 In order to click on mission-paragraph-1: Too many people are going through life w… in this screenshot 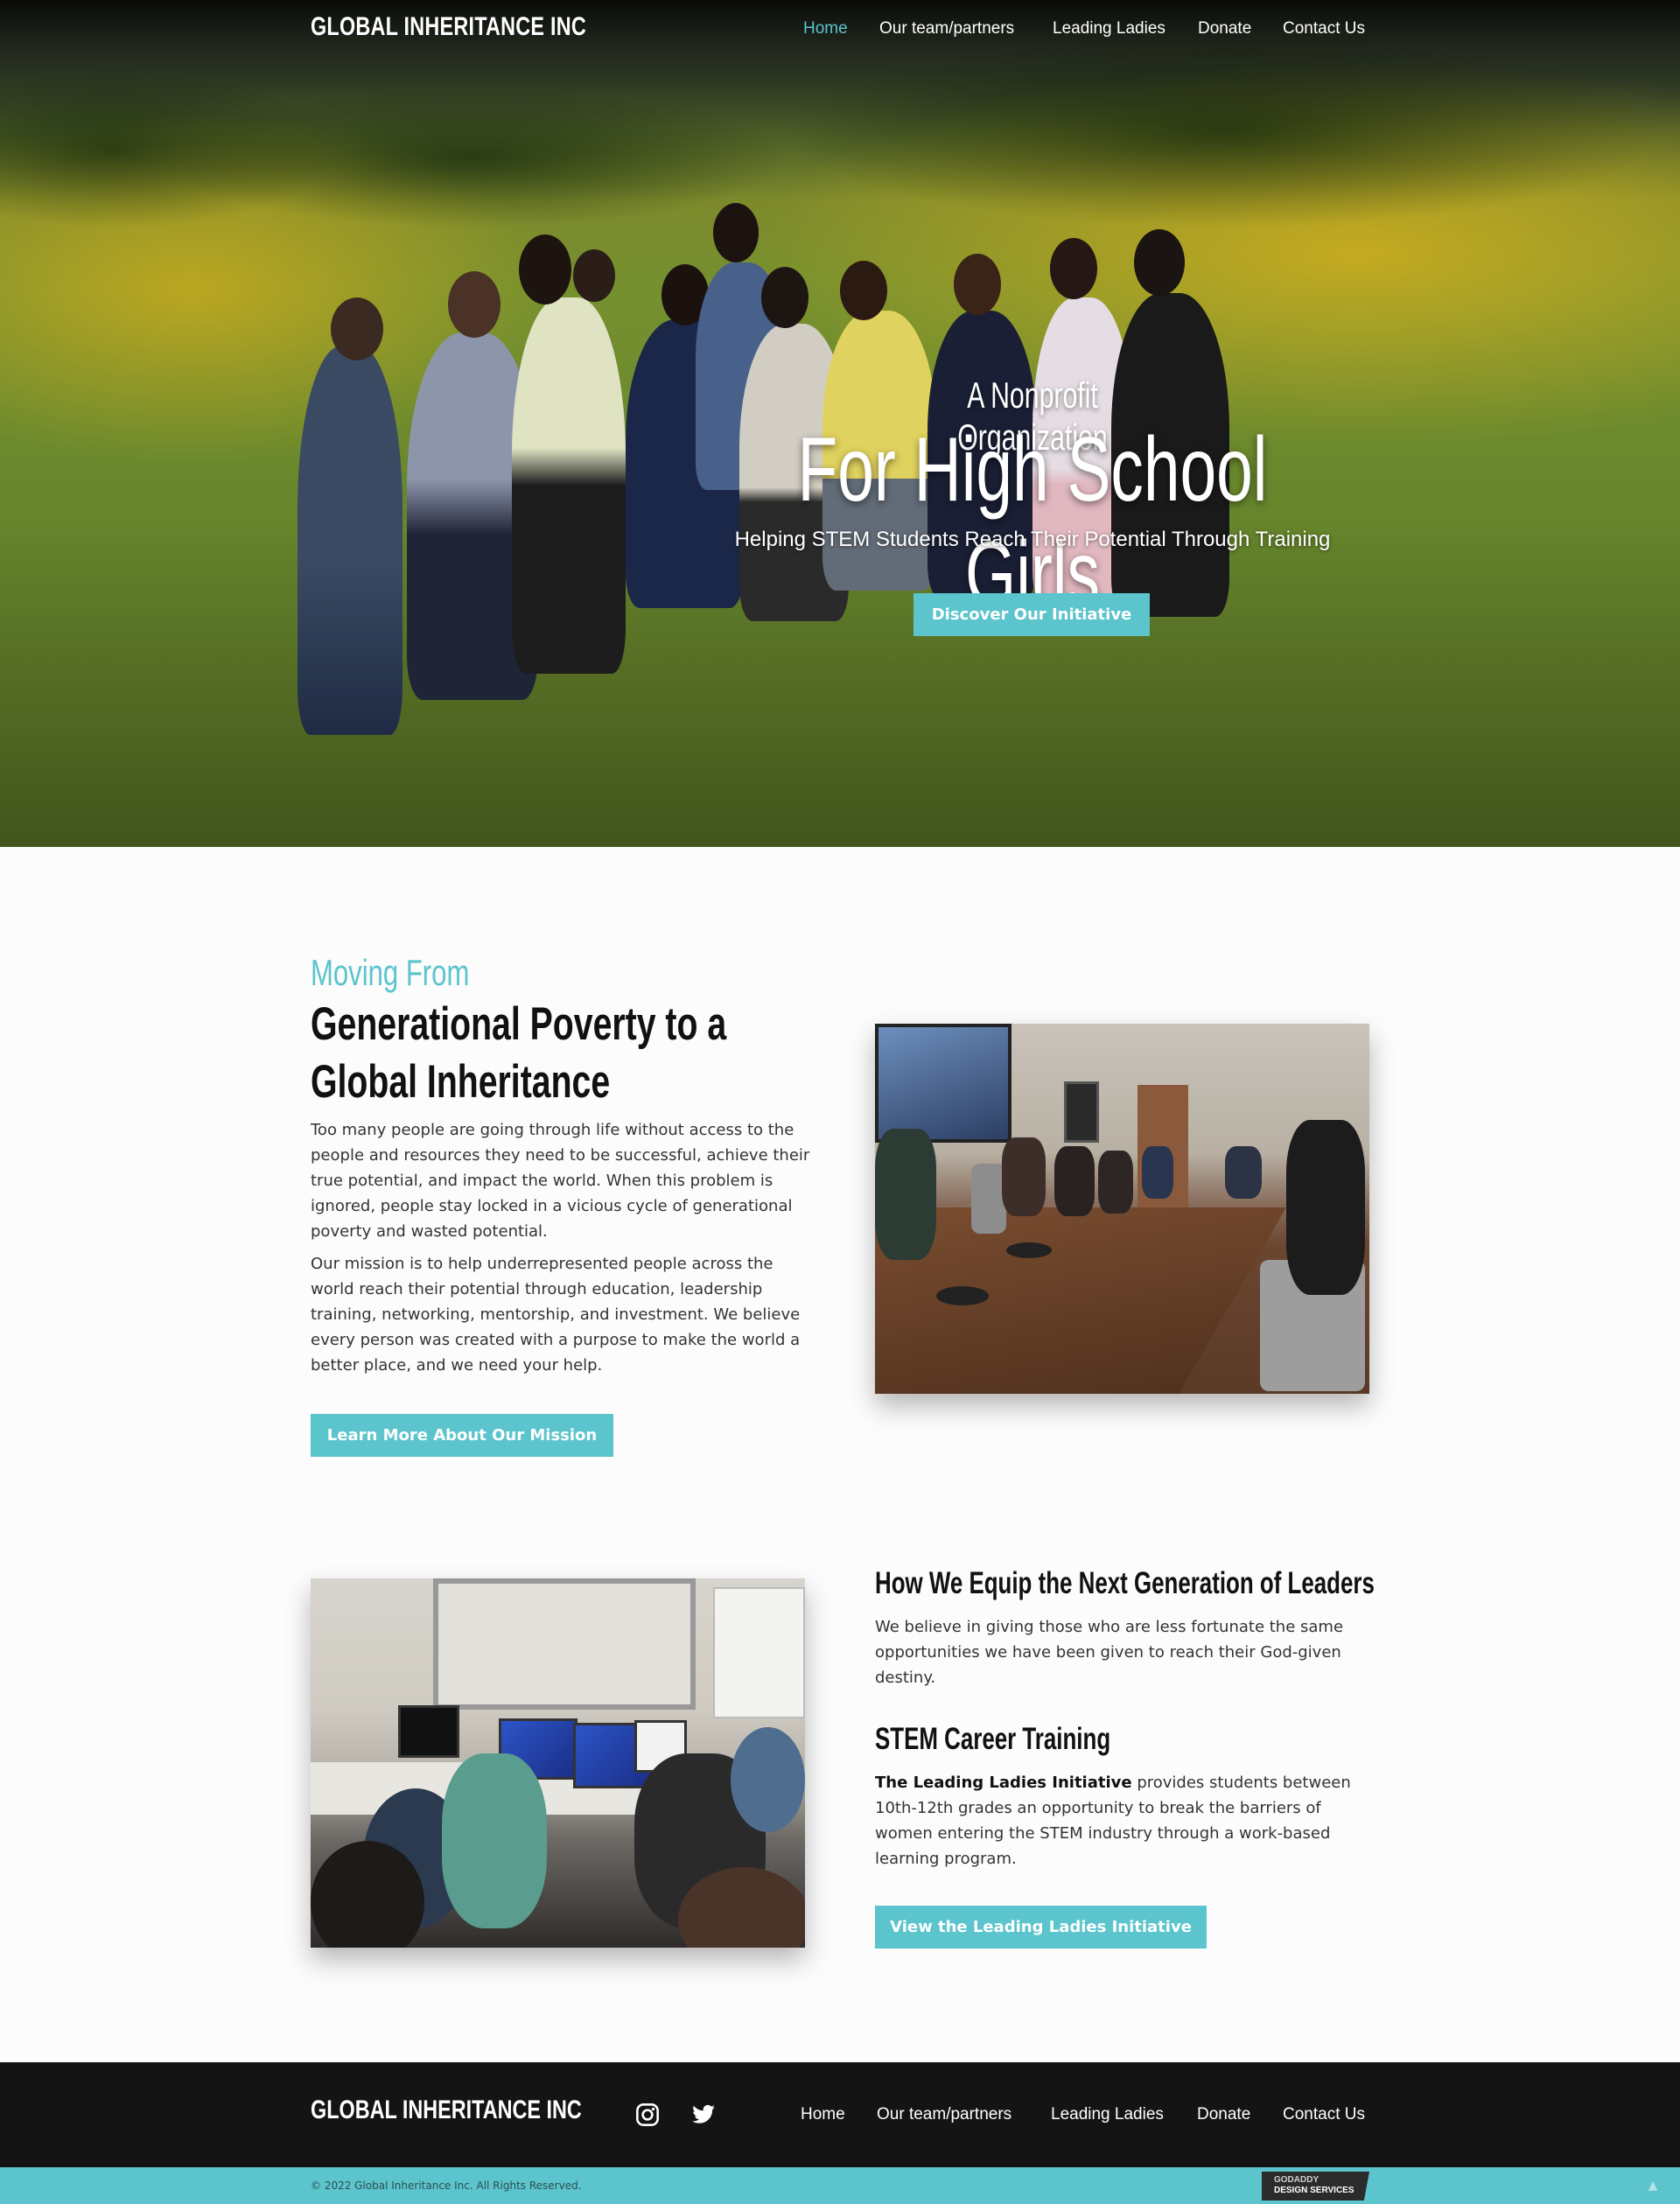, I will do `click(560, 1181)`.